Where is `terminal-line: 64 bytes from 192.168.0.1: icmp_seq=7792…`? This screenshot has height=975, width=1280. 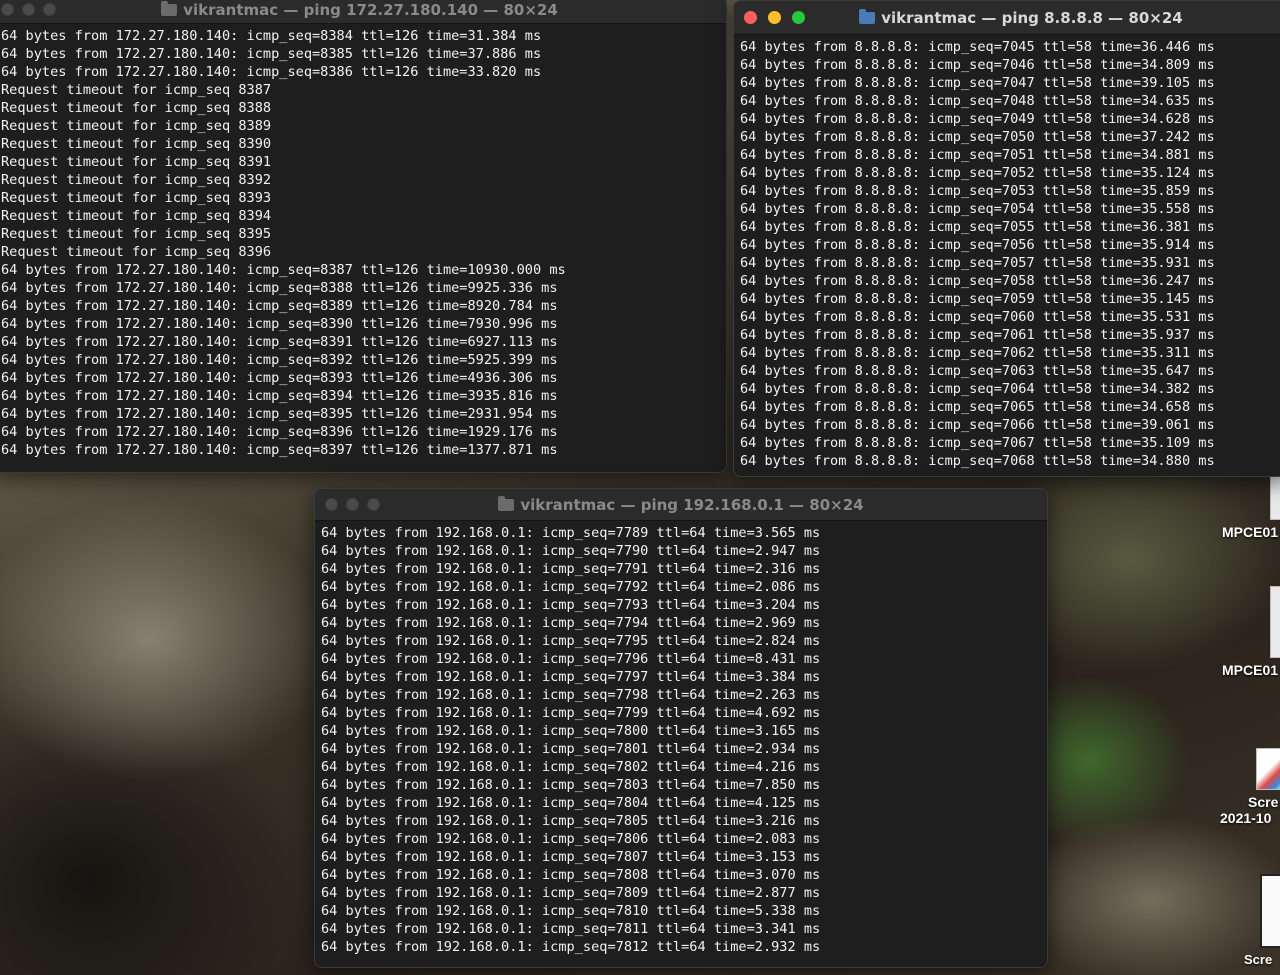
terminal-line: 64 bytes from 192.168.0.1: icmp_seq=7792… is located at coordinates (571, 587).